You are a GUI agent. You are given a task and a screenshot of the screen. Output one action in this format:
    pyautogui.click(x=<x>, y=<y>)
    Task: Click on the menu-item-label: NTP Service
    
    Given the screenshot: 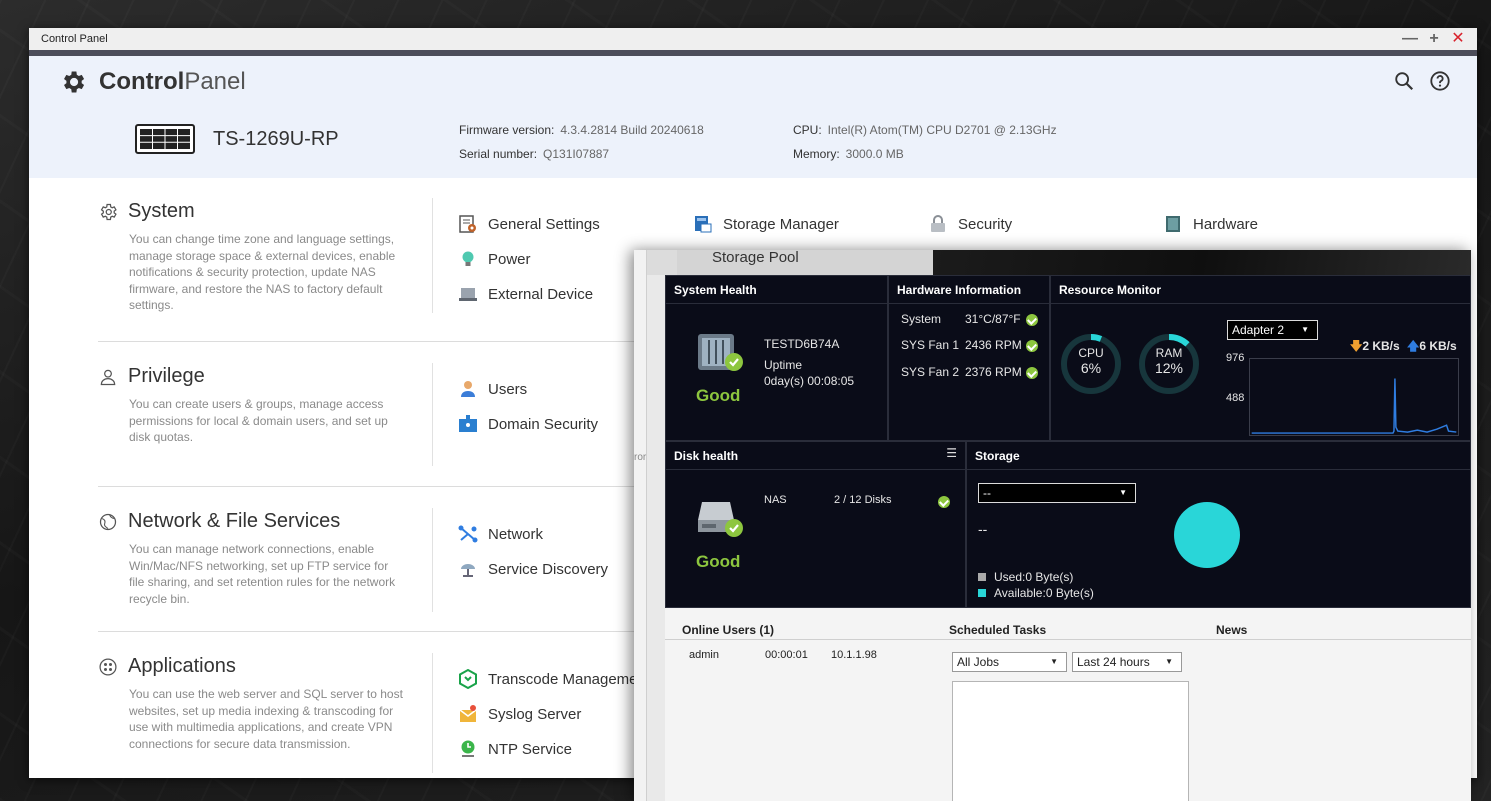 What is the action you would take?
    pyautogui.click(x=530, y=749)
    